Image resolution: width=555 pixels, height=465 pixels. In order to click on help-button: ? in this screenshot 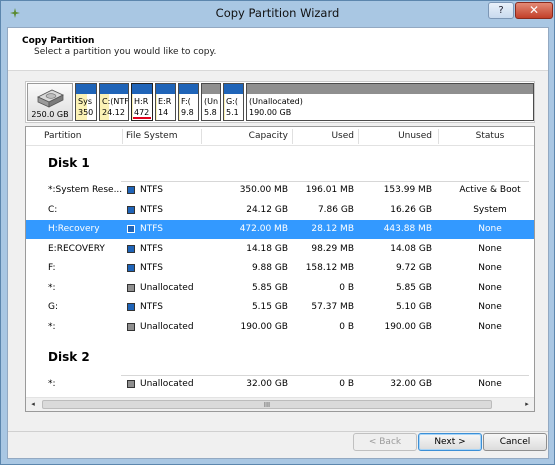, I will do `click(501, 10)`.